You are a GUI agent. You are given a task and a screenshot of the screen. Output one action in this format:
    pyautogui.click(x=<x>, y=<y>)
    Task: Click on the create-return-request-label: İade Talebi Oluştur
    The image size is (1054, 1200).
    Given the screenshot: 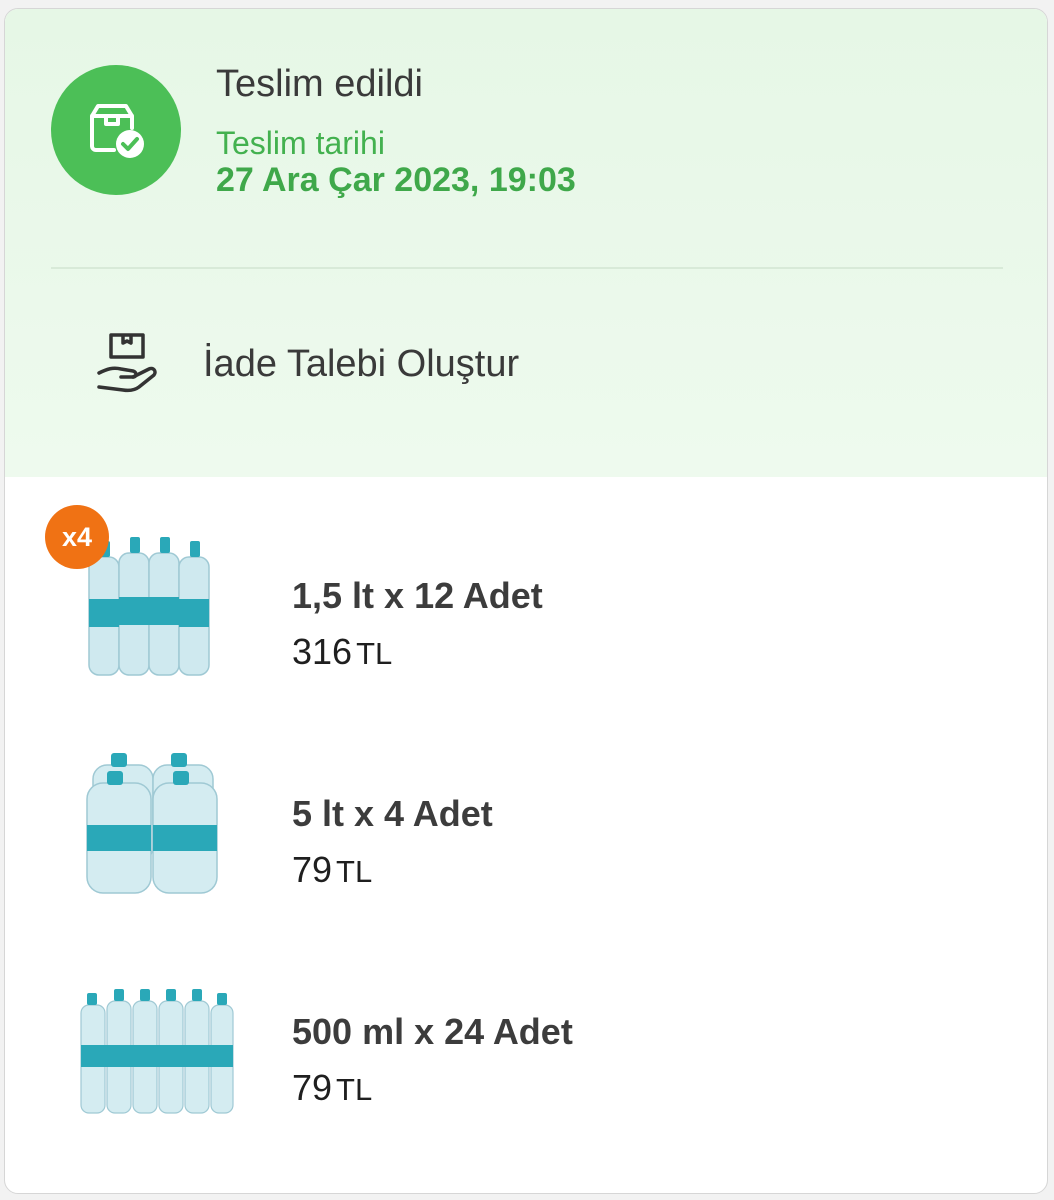 What is the action you would take?
    pyautogui.click(x=361, y=363)
    